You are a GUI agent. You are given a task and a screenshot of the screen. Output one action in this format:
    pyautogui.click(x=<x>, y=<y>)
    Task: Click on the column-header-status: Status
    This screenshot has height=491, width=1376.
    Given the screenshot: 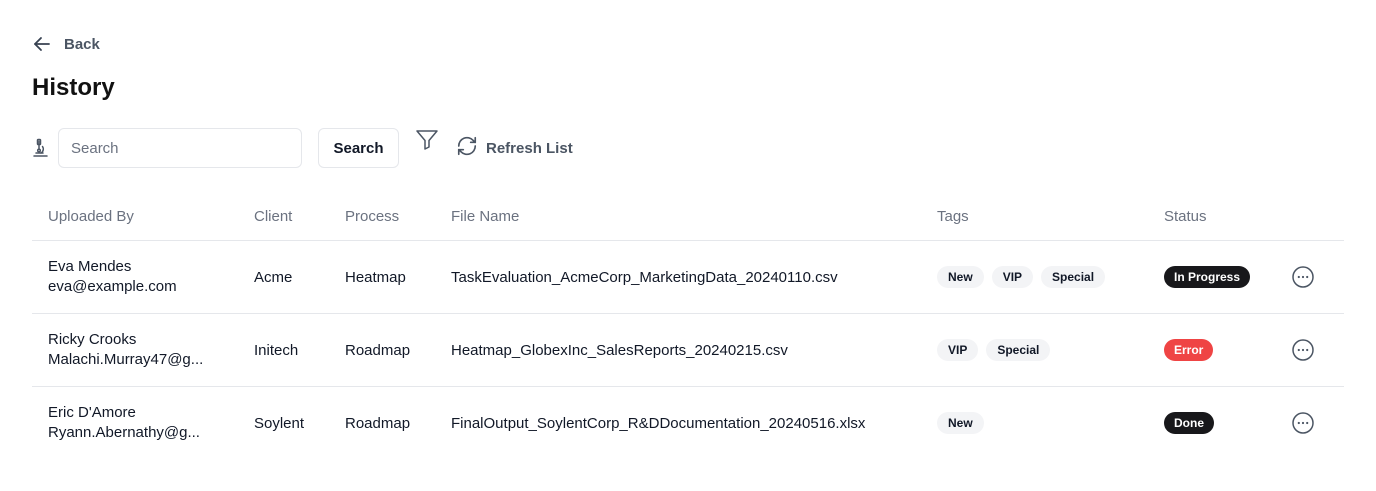 What is the action you would take?
    pyautogui.click(x=1212, y=216)
    